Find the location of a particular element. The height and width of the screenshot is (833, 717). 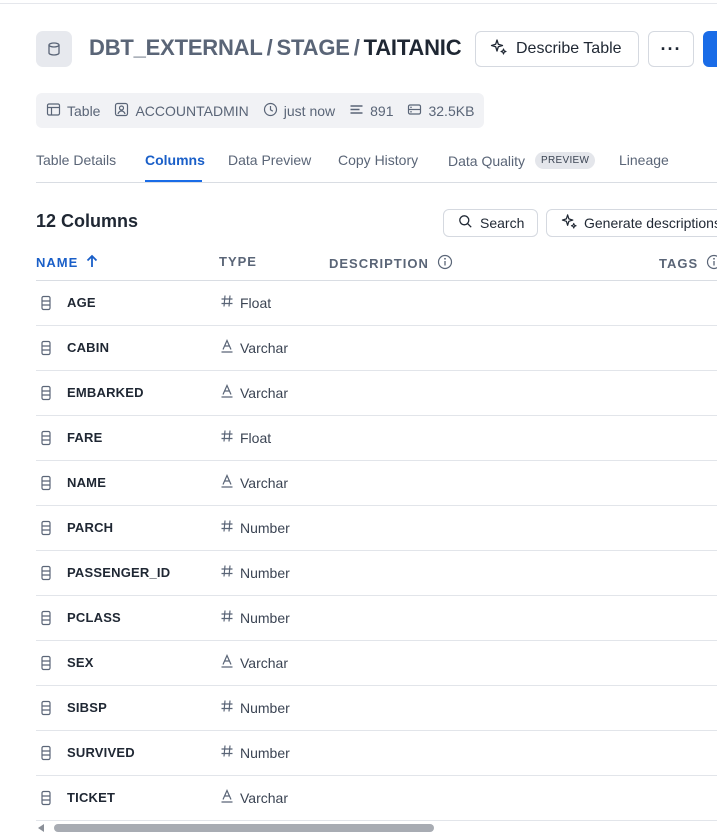

column-name: SURVIVED is located at coordinates (101, 752).